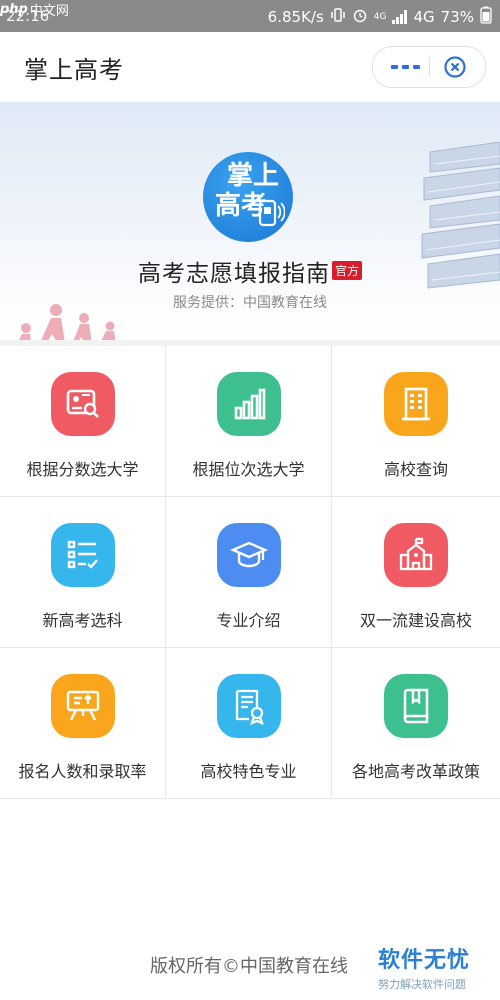  I want to click on menu-item-score-university: 根据分数选大学, so click(83, 421).